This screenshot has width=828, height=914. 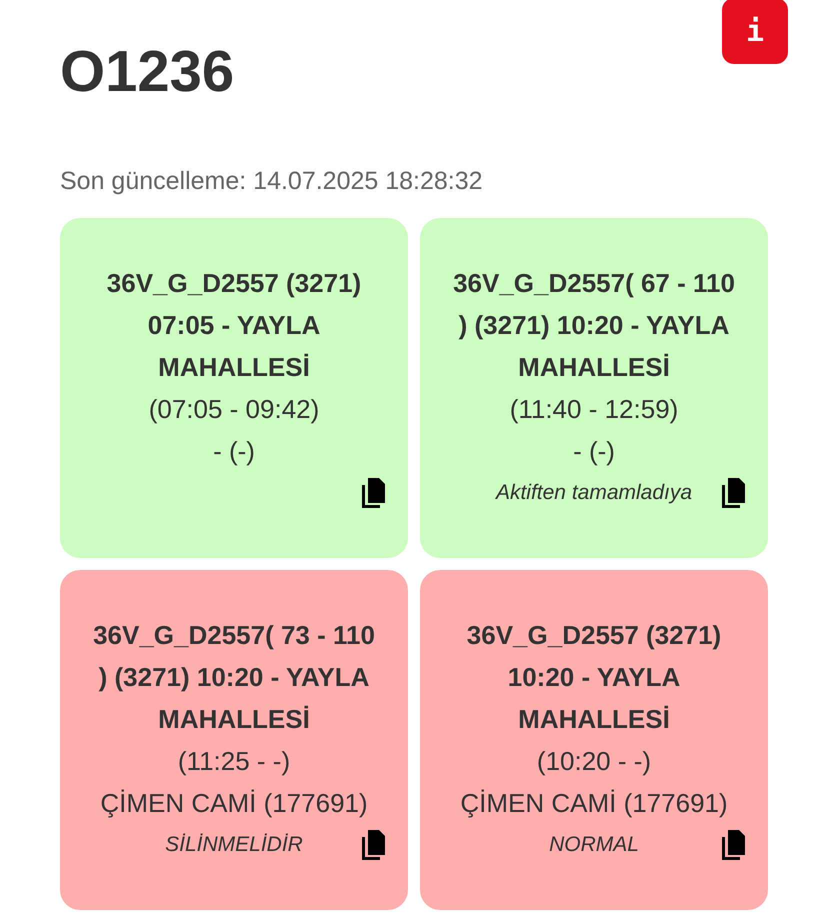 I want to click on trip-title: 36V_G_D2557 (3271) 07:05 - YAYLA MAHALLESİ, so click(x=234, y=325).